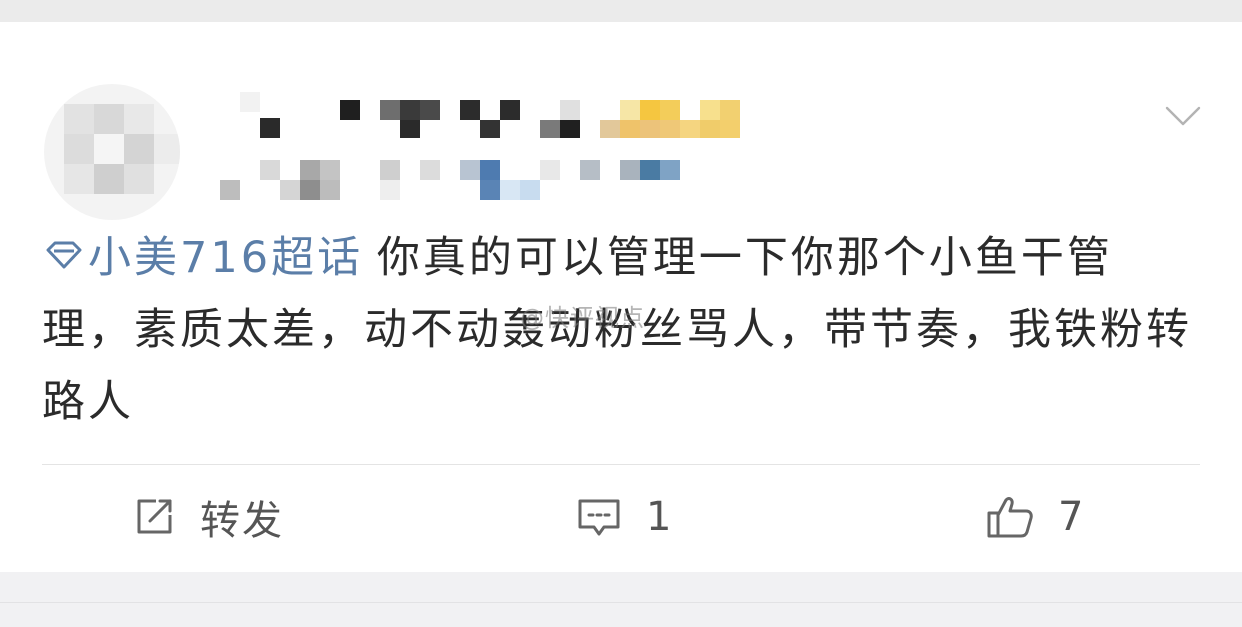  What do you see at coordinates (242, 521) in the screenshot?
I see `repost-label: 转发` at bounding box center [242, 521].